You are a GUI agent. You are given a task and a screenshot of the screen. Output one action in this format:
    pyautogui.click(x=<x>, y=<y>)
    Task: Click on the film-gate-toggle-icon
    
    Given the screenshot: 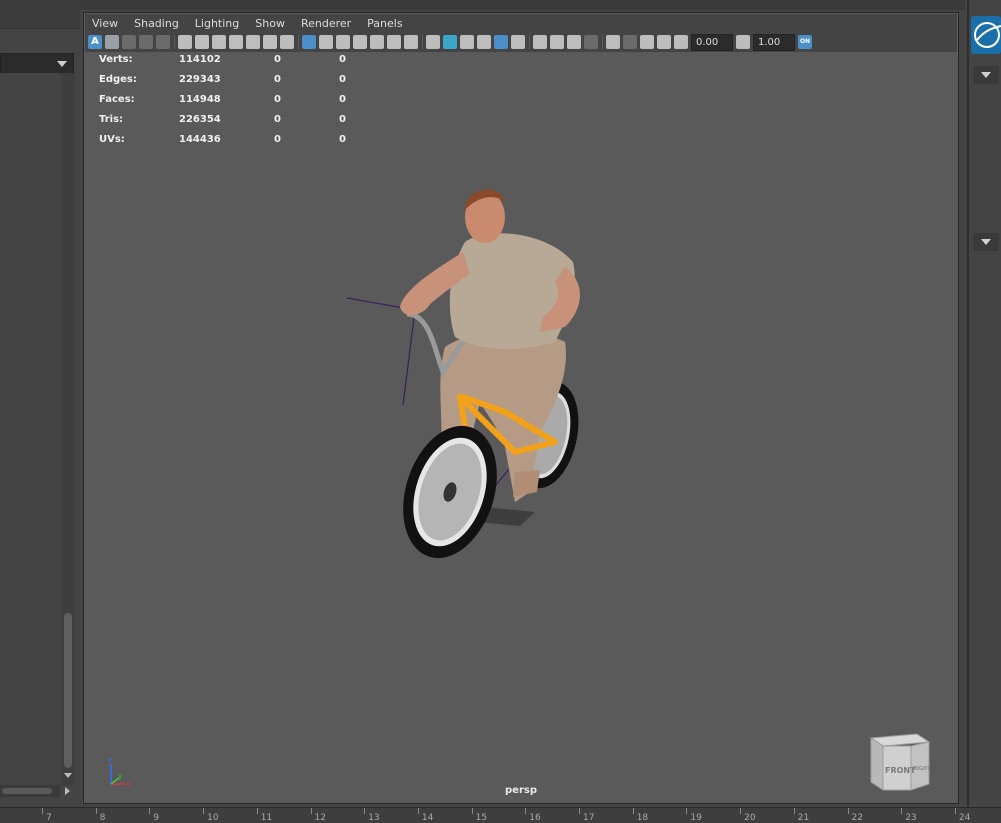 What is the action you would take?
    pyautogui.click(x=326, y=42)
    